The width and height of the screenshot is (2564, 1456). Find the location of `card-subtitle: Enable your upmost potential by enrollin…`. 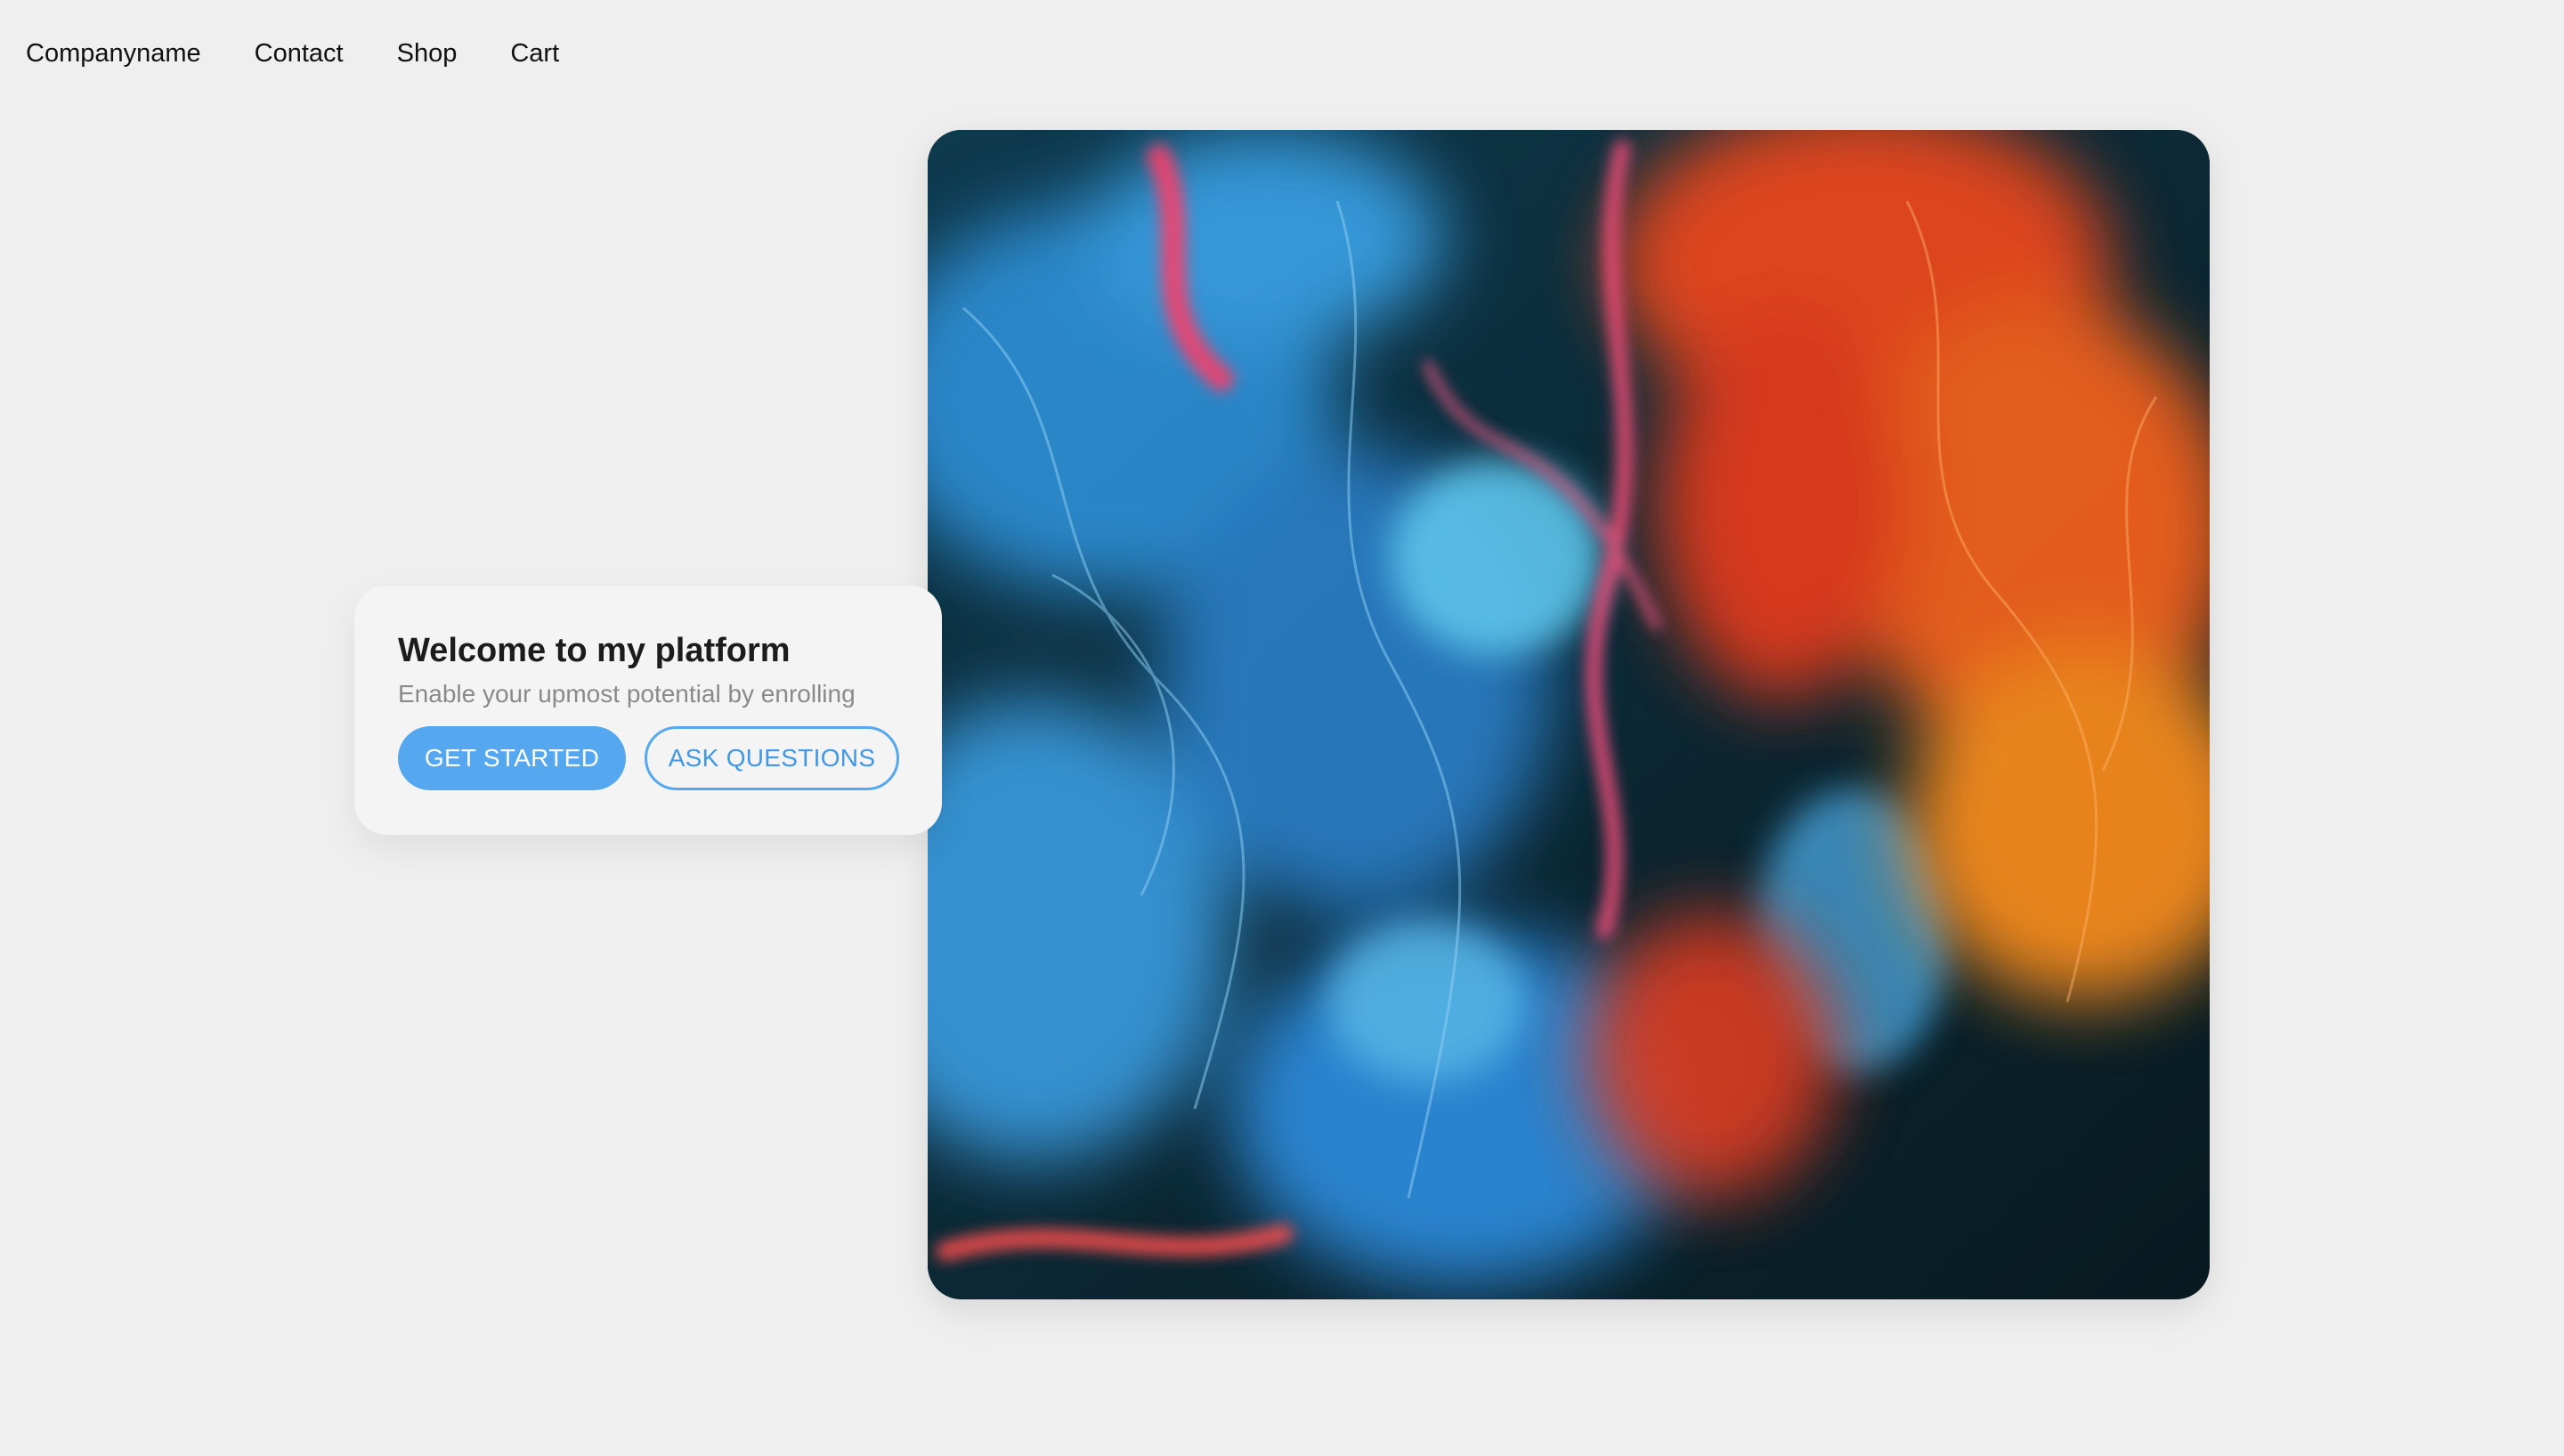

card-subtitle: Enable your upmost potential by enrollin… is located at coordinates (627, 694).